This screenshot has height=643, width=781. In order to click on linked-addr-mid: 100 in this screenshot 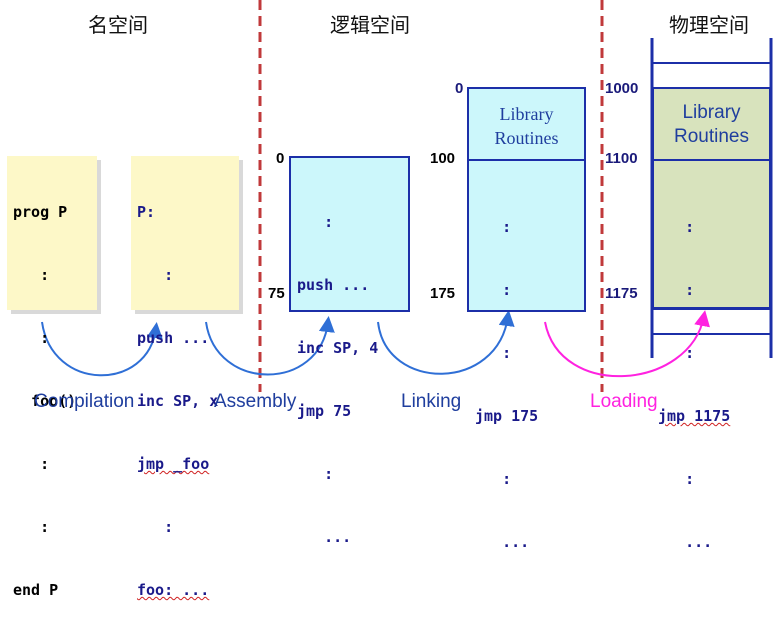, I will do `click(443, 158)`.